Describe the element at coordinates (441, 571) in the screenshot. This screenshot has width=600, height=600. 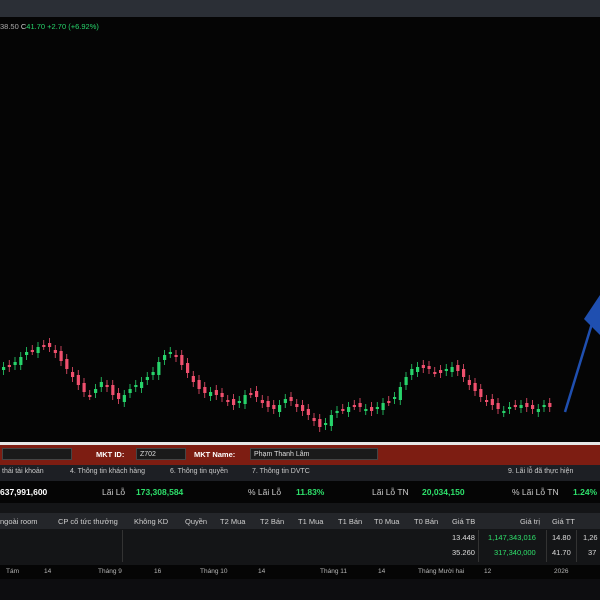
I see `time-axis-label: Tháng Mười hai` at that location.